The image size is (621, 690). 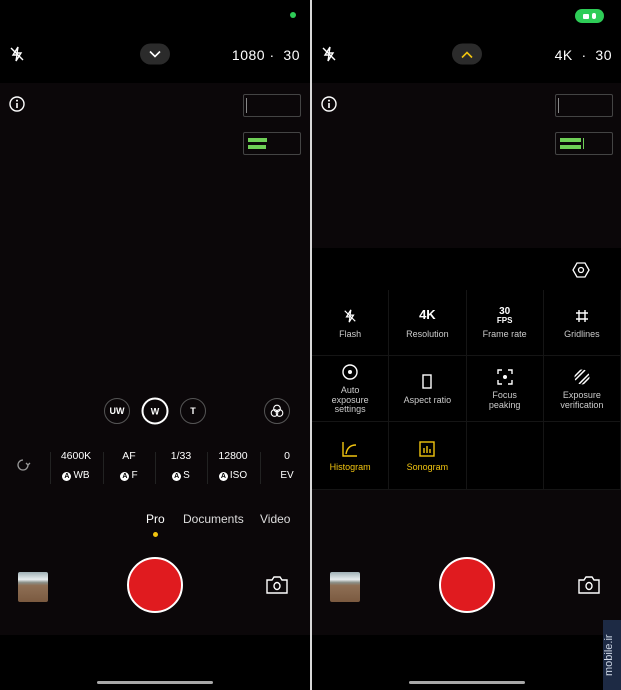 I want to click on mode-pro: Pro, so click(x=155, y=519).